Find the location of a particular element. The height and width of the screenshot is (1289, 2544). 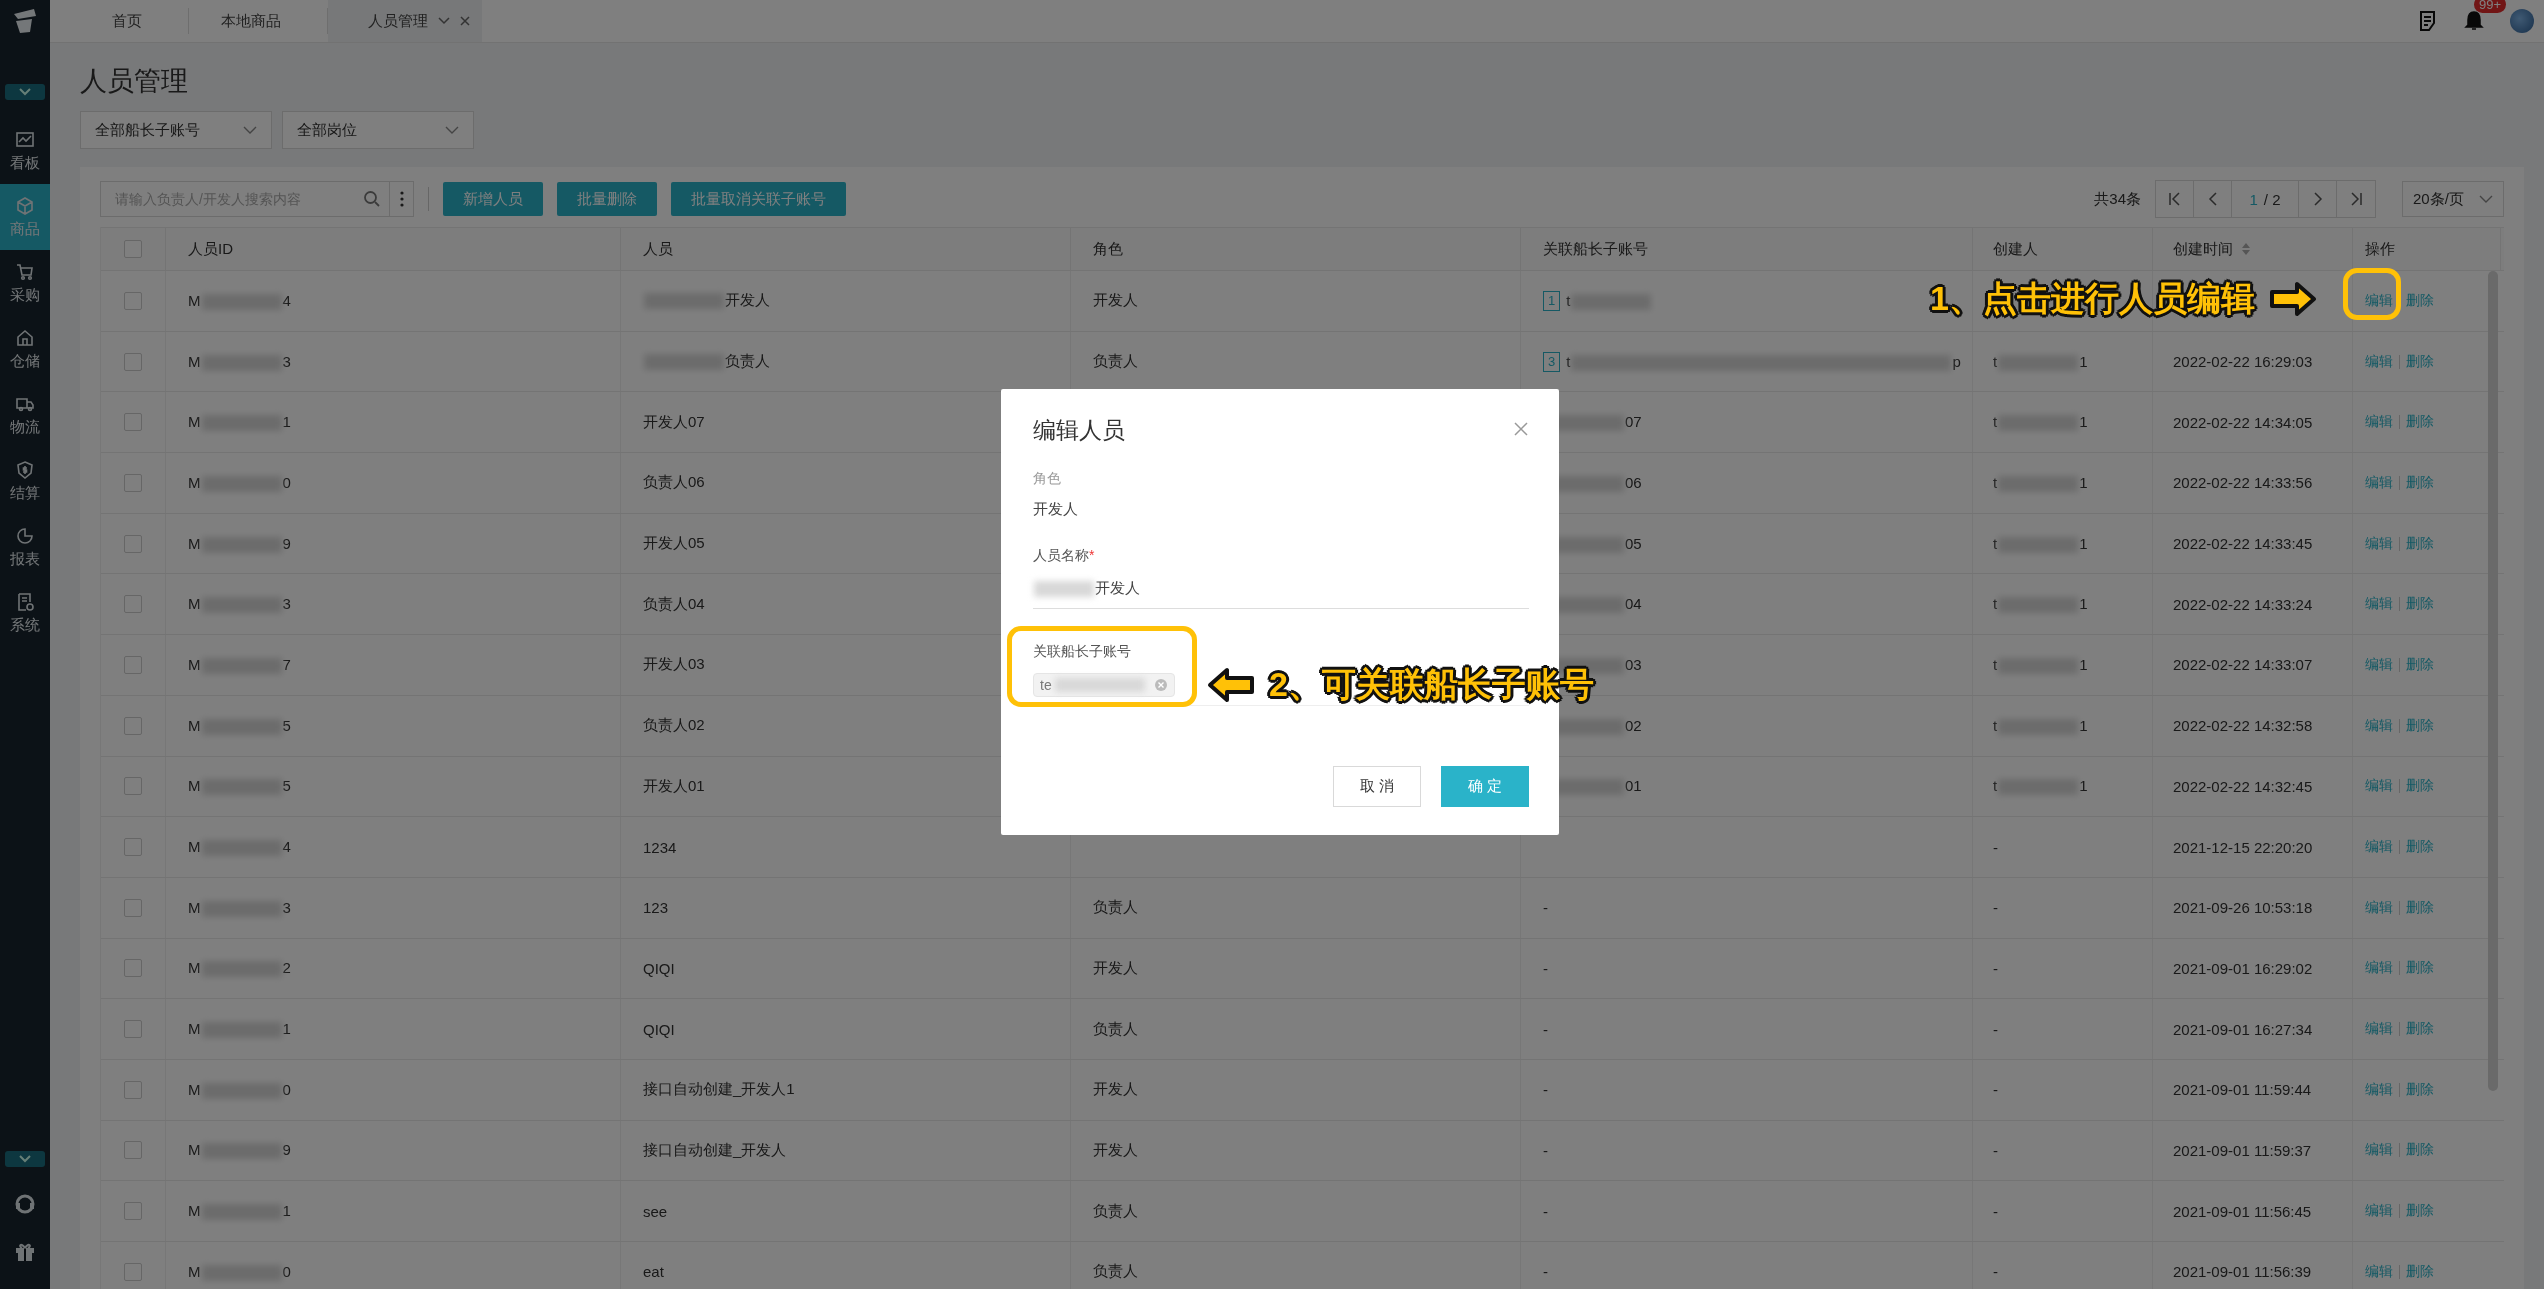

chevron-icon is located at coordinates (444, 21).